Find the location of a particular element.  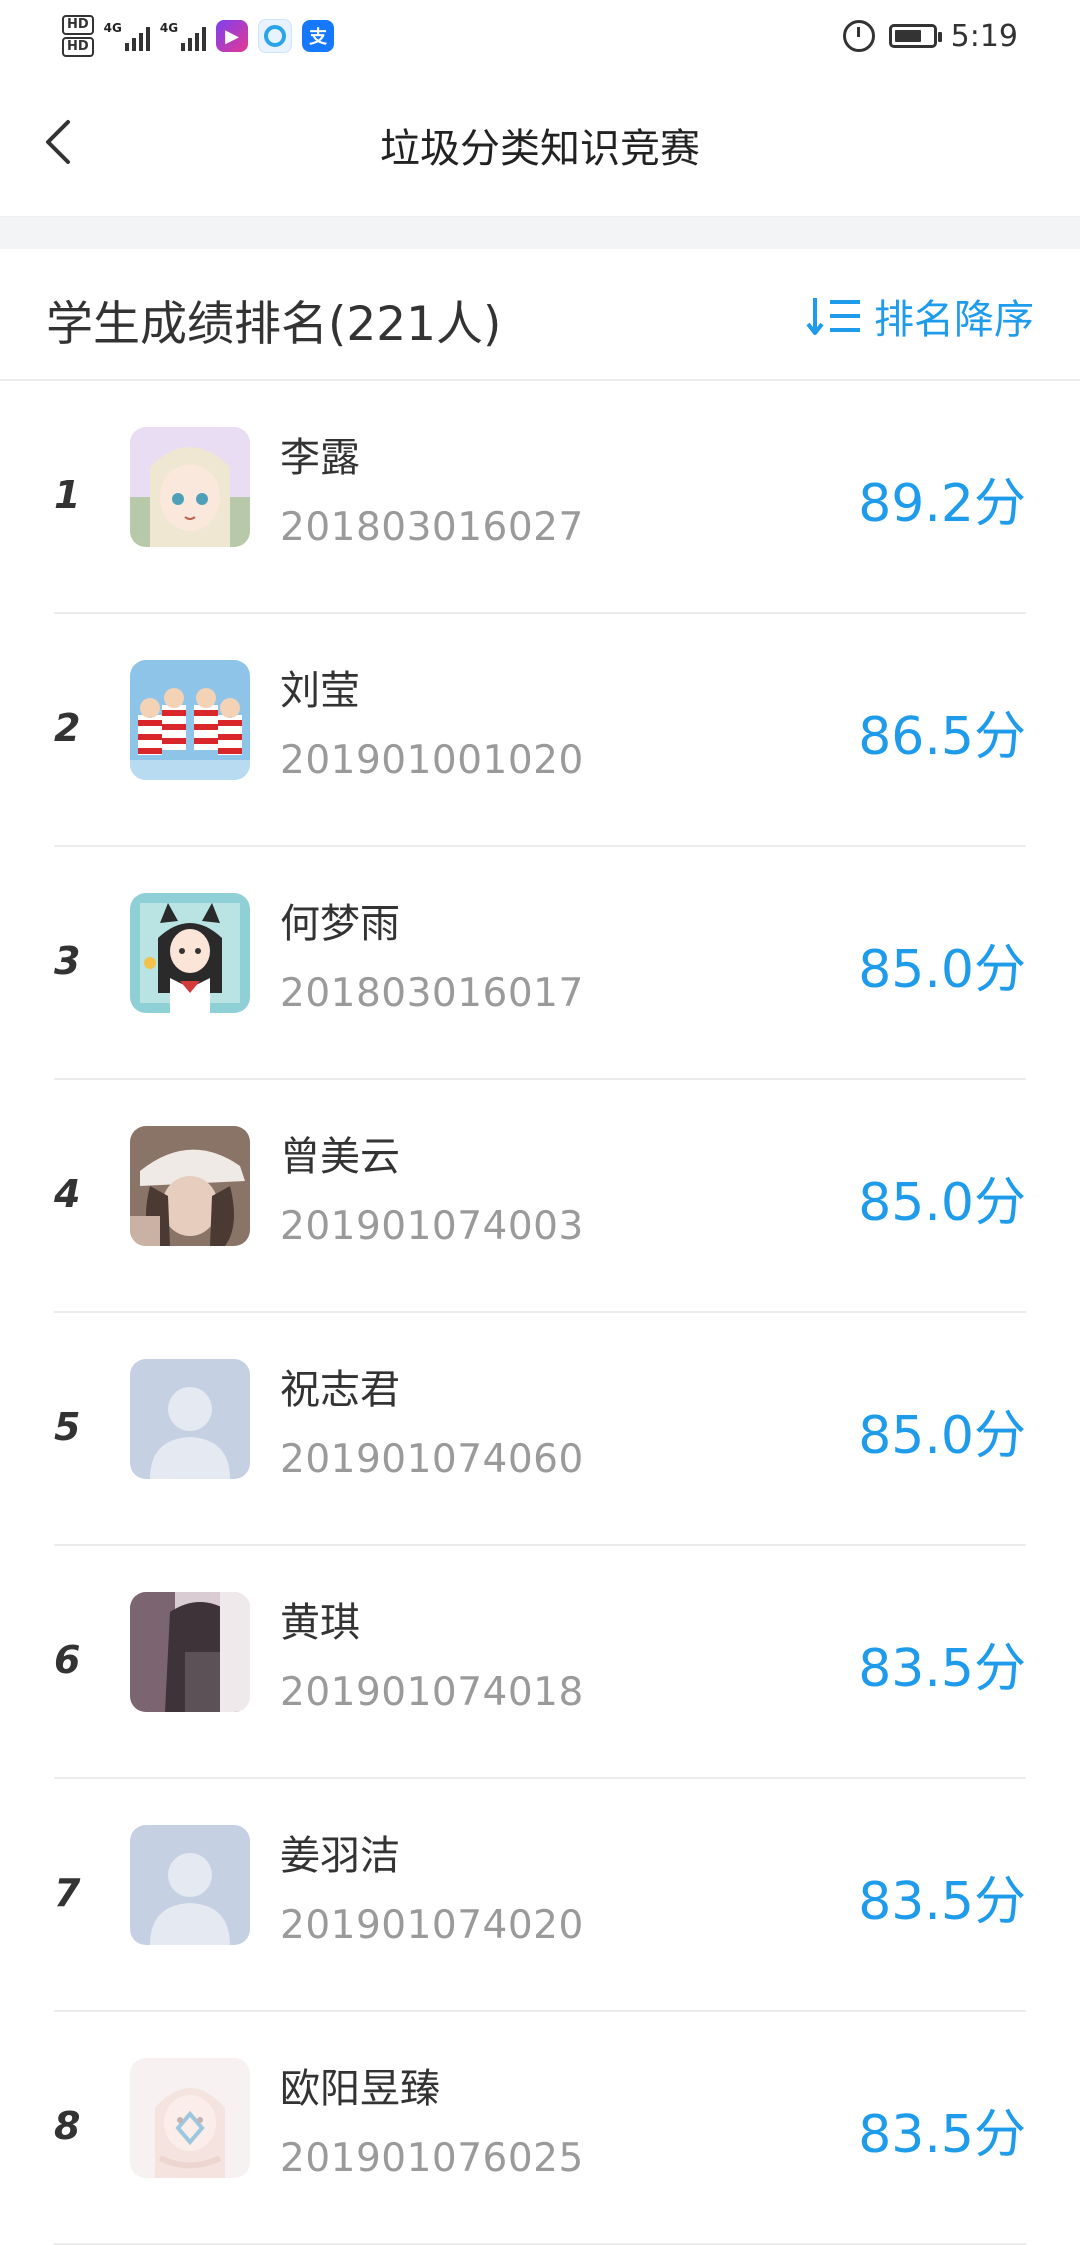

nav-bar: 垃圾分类知识竞赛 is located at coordinates (540, 144).